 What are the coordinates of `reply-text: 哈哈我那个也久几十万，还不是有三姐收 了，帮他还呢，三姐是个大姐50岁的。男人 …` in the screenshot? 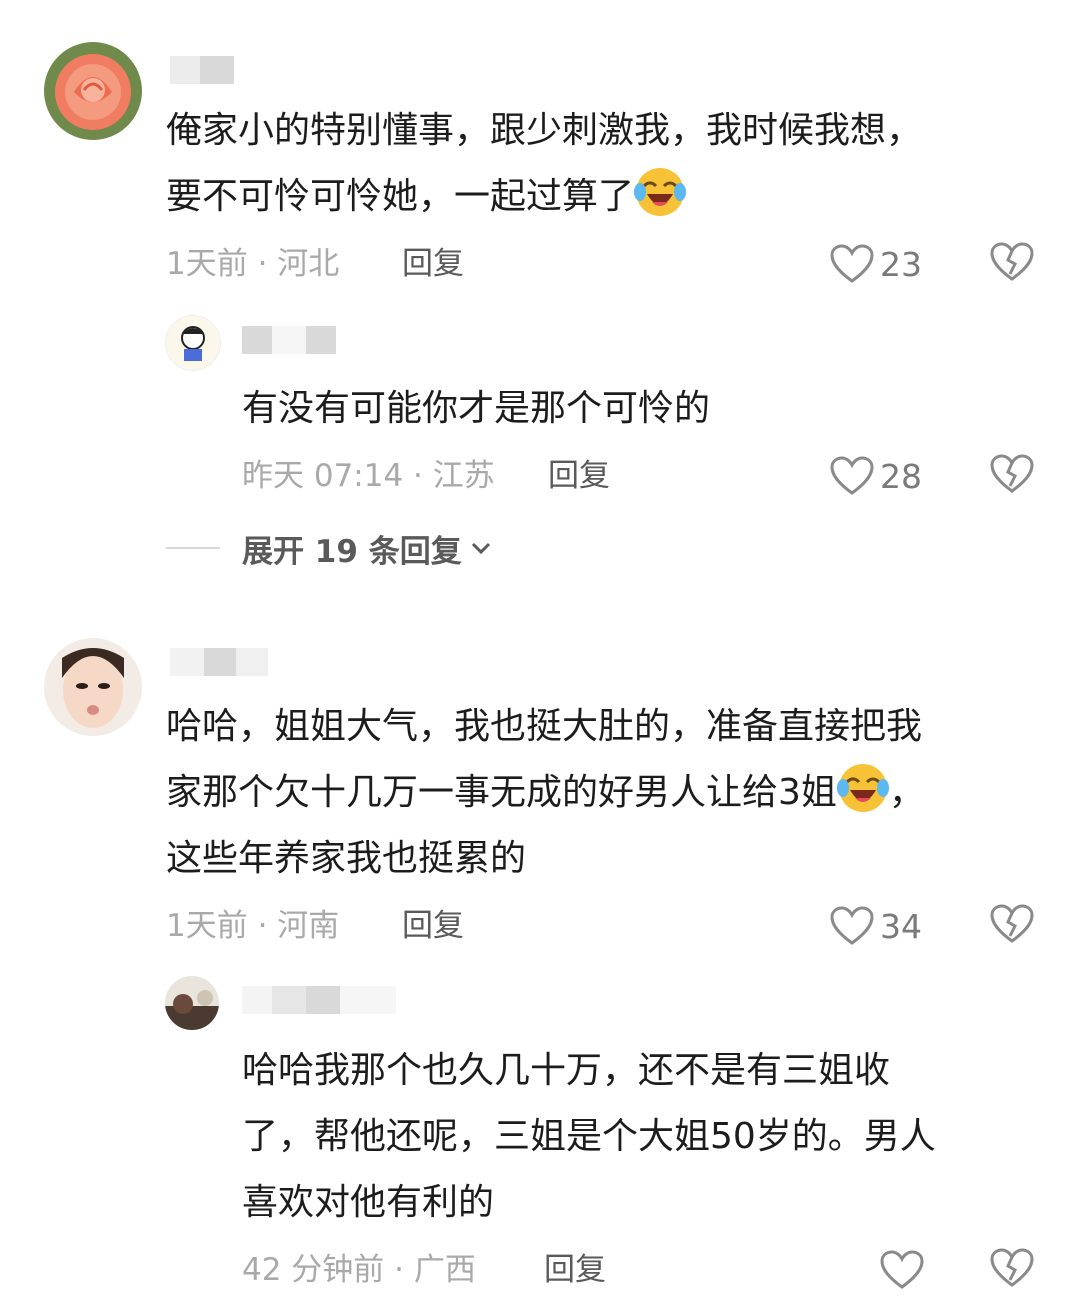 It's located at (589, 1136).